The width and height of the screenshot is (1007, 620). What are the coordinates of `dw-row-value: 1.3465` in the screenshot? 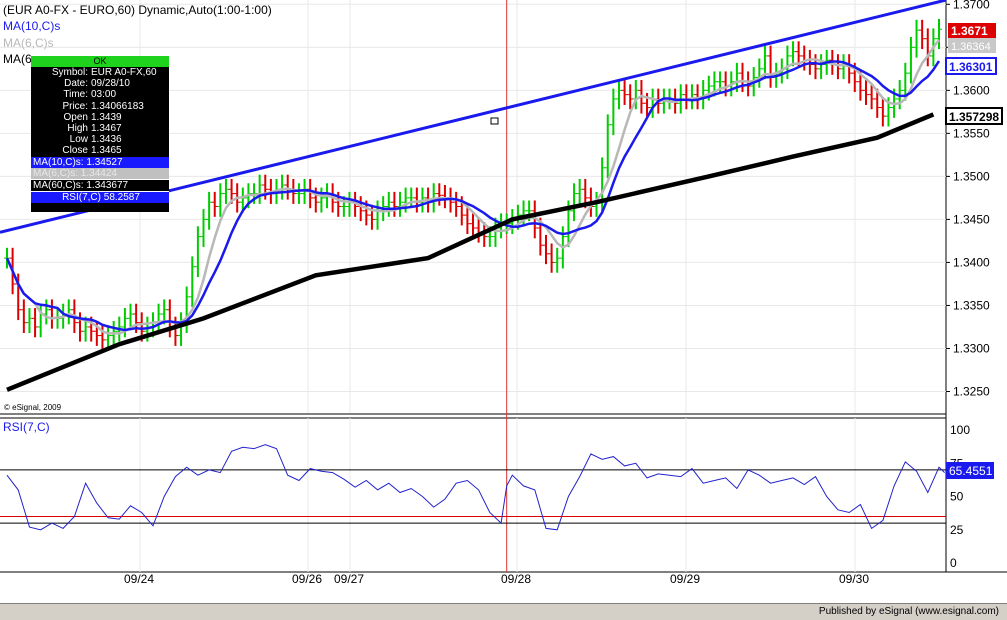 It's located at (106, 151).